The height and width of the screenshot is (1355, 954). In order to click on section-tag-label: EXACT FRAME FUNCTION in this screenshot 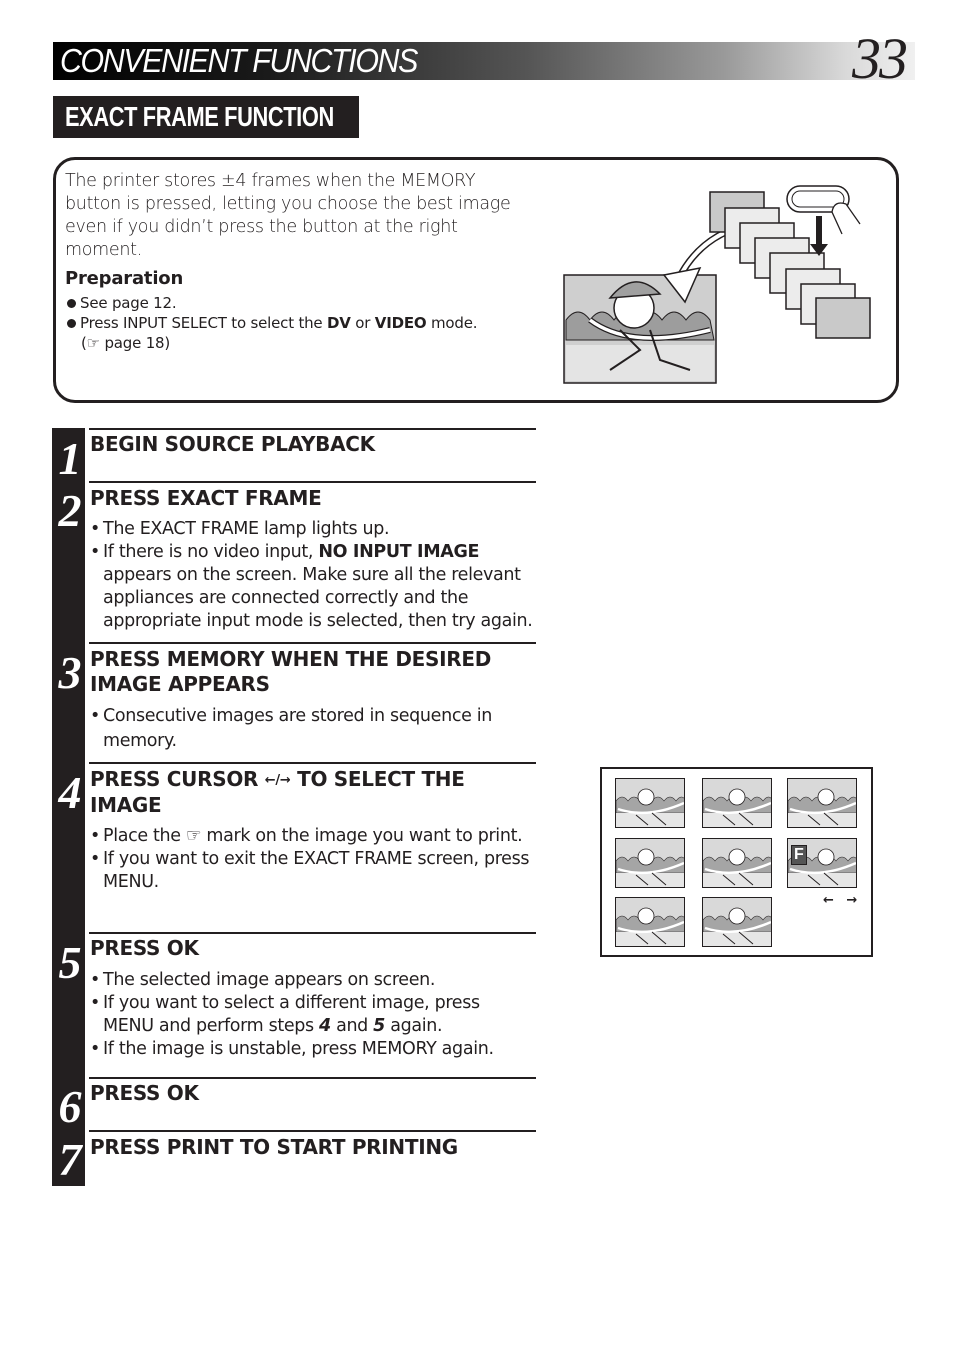, I will do `click(199, 116)`.